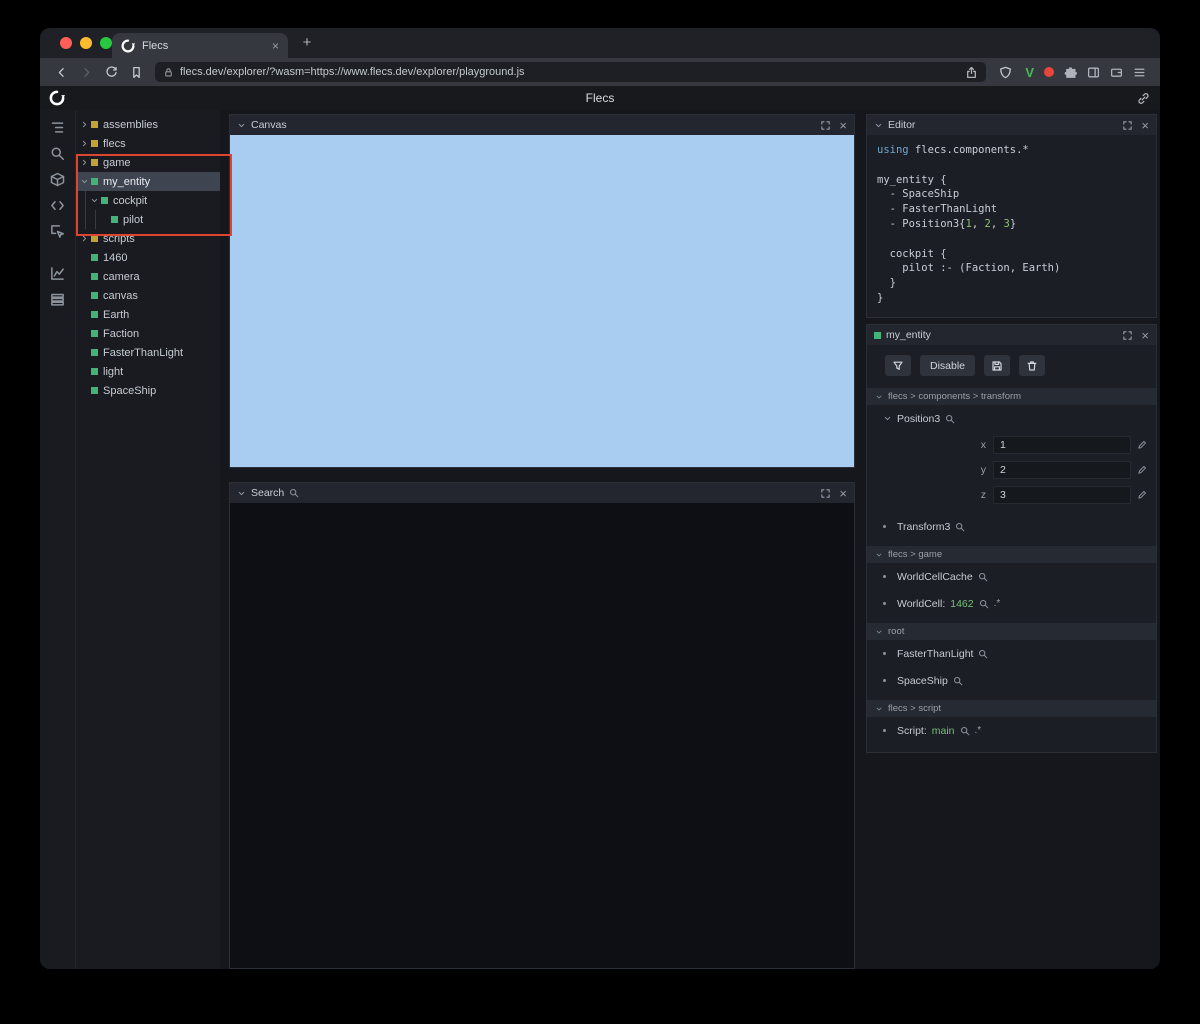 Image resolution: width=1200 pixels, height=1024 pixels. What do you see at coordinates (1062, 444) in the screenshot?
I see `position3-x-input` at bounding box center [1062, 444].